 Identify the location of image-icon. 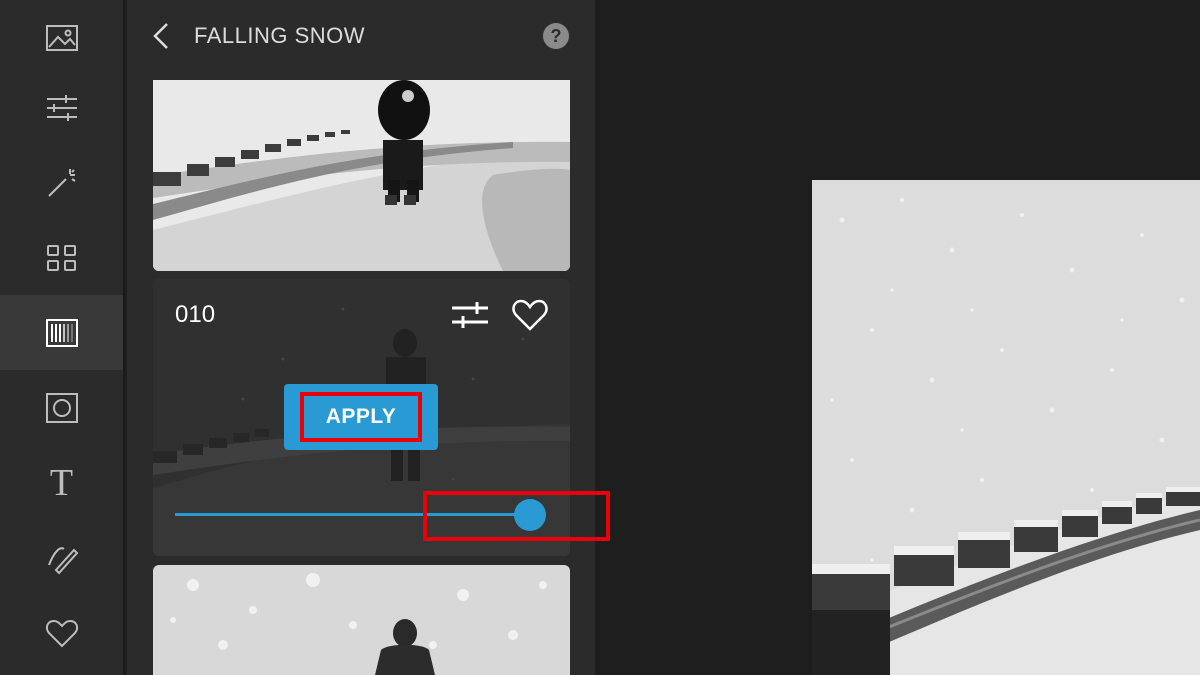
(61, 37).